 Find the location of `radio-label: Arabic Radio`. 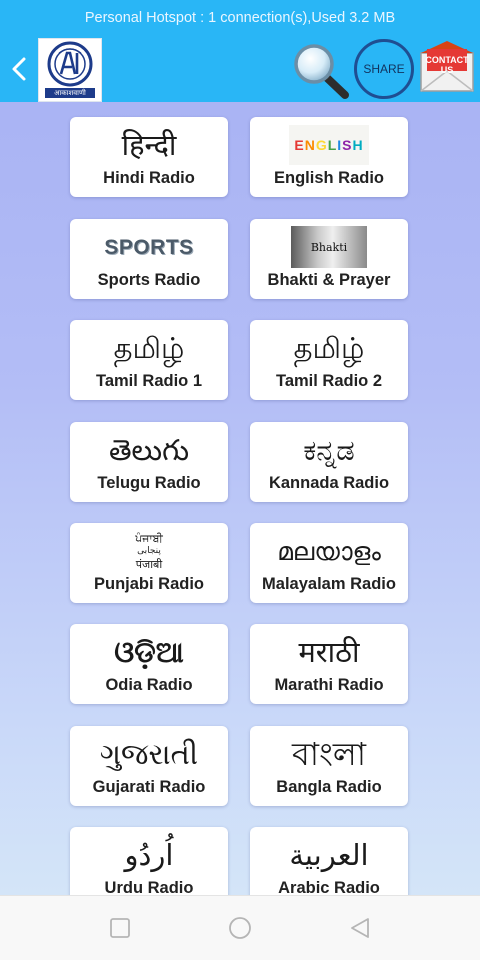

radio-label: Arabic Radio is located at coordinates (329, 887).